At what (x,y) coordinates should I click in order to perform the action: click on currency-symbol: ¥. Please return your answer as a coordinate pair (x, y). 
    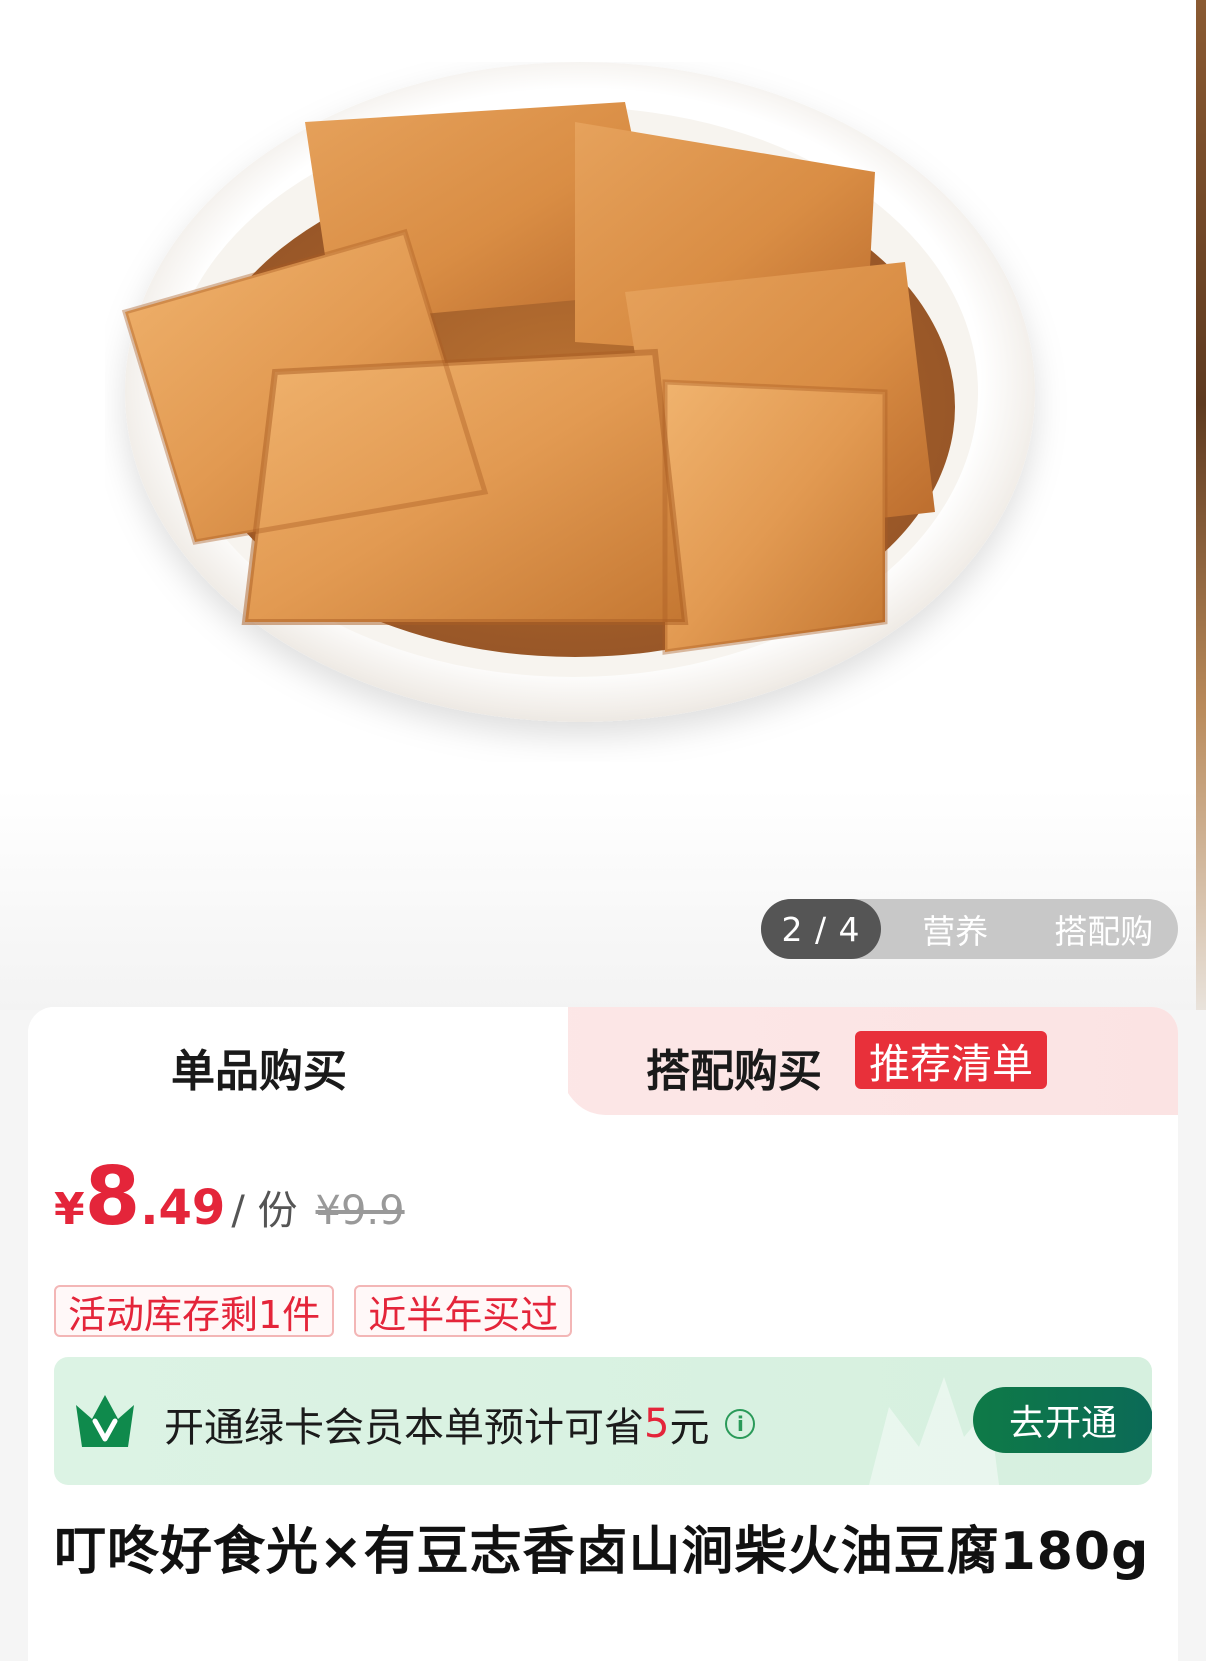
    Looking at the image, I should click on (69, 1209).